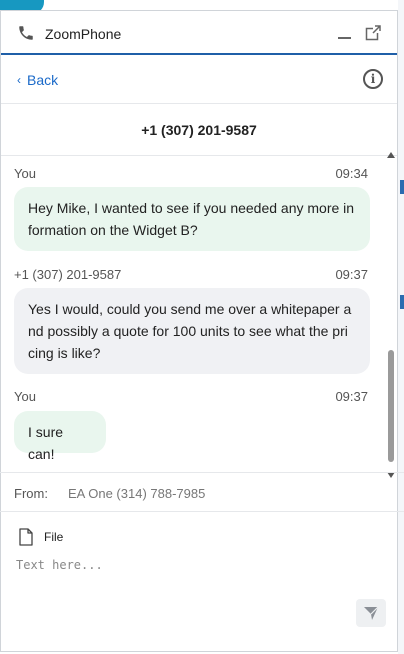 The image size is (404, 654). Describe the element at coordinates (345, 33) in the screenshot. I see `minimize-icon` at that location.